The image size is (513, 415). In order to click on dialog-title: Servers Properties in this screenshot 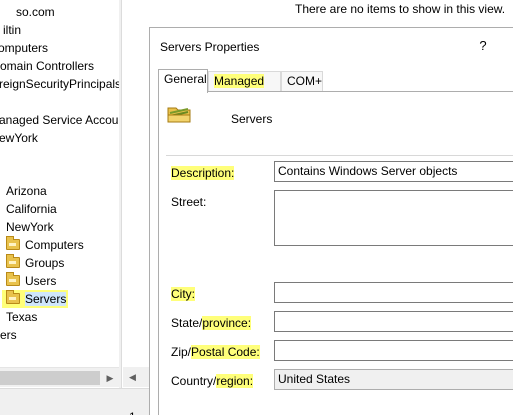, I will do `click(210, 47)`.